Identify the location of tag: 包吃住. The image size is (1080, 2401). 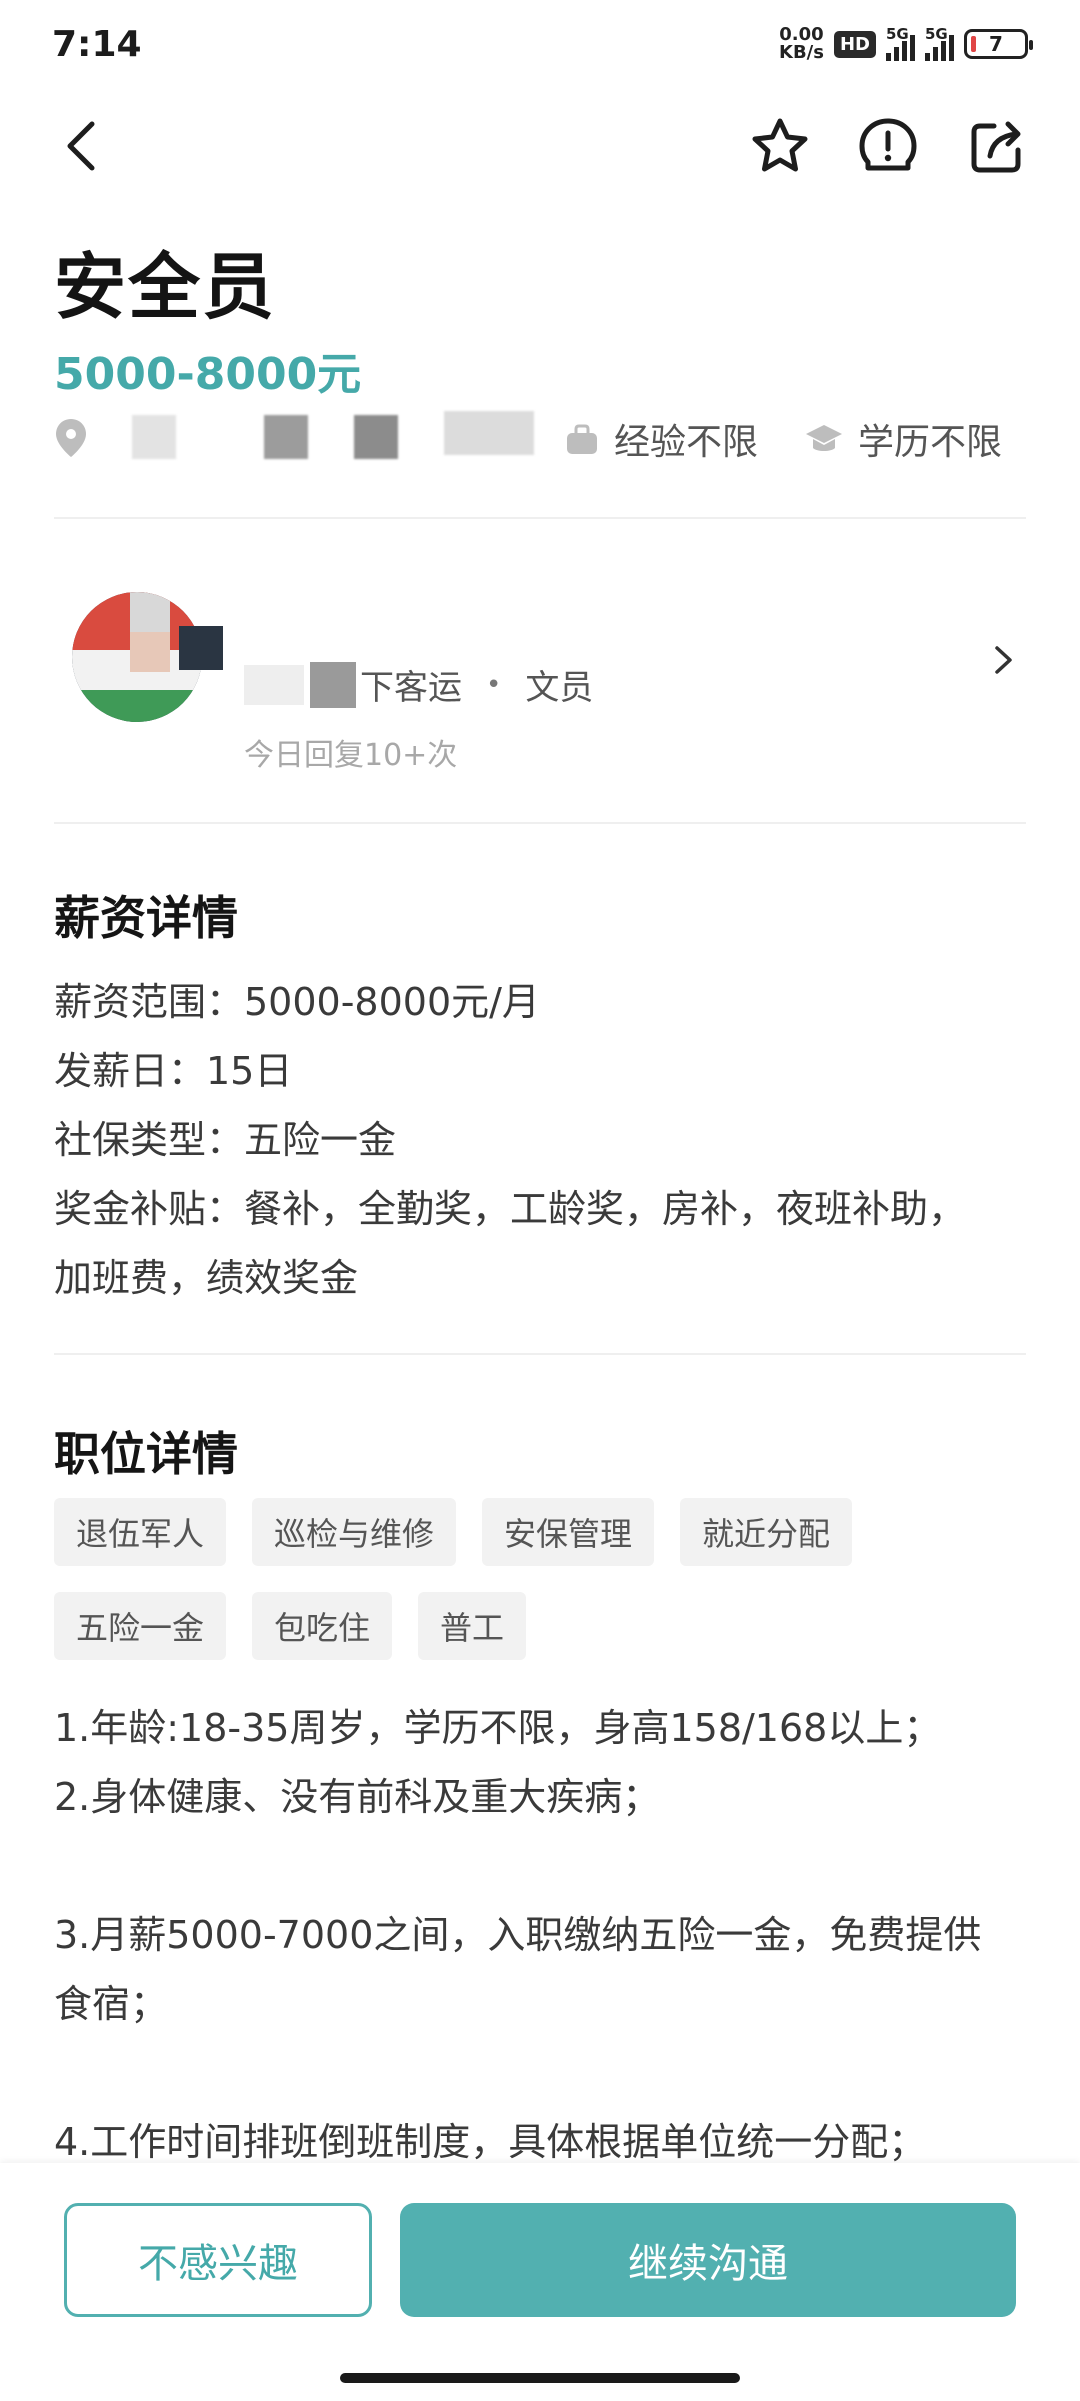
(322, 1626).